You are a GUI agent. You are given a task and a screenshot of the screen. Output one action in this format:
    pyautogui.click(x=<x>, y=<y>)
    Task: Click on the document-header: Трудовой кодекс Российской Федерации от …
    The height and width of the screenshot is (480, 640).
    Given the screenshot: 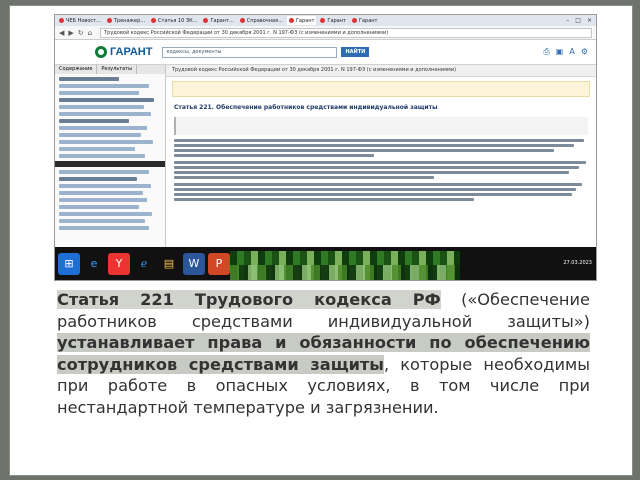 What is the action you would take?
    pyautogui.click(x=381, y=71)
    